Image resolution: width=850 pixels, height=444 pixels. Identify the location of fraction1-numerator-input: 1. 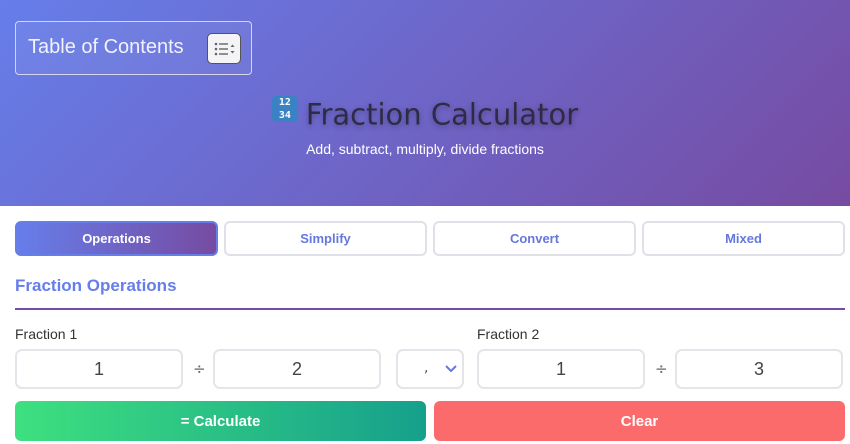
(99, 369).